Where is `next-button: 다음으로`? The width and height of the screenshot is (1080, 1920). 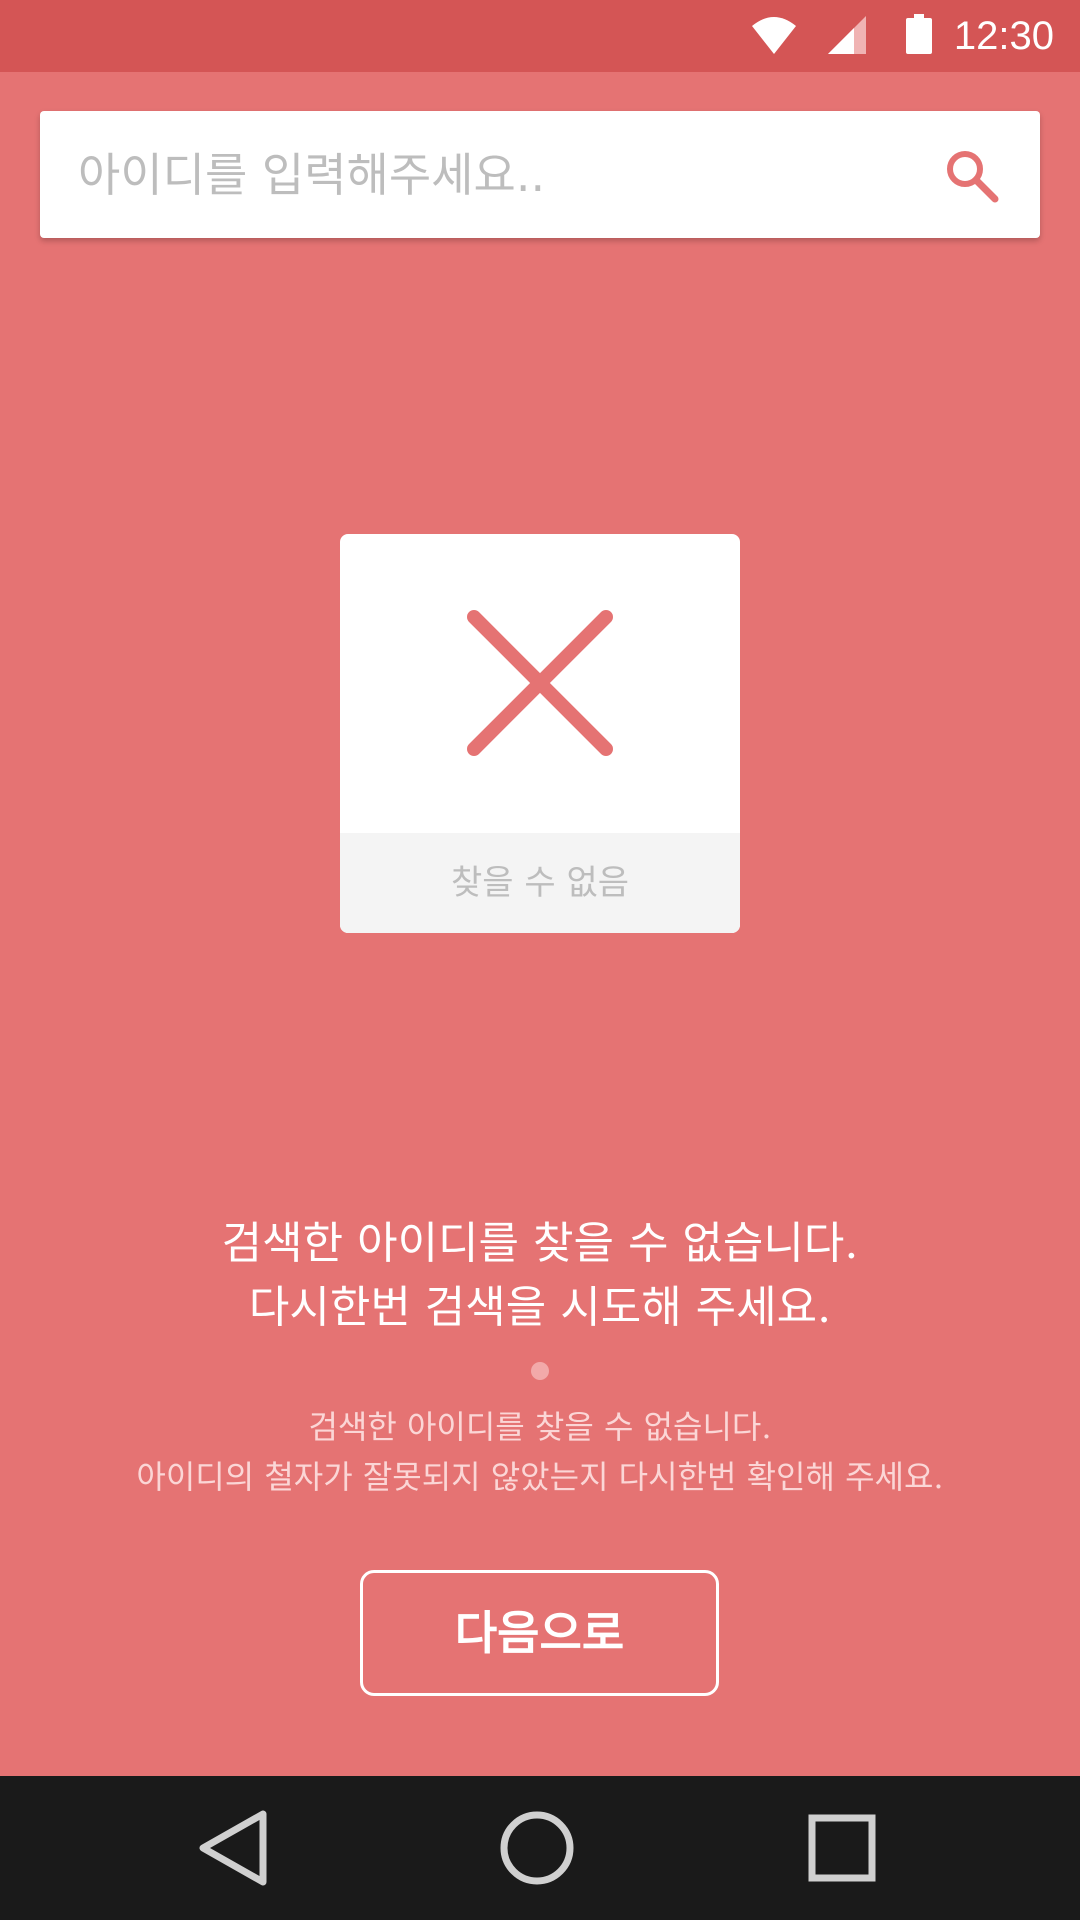 next-button: 다음으로 is located at coordinates (539, 1633).